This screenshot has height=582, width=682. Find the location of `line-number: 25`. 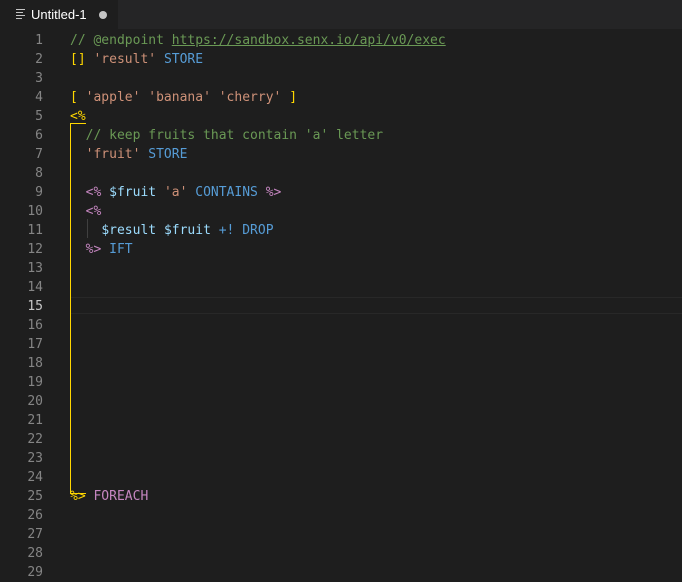

line-number: 25 is located at coordinates (35, 496).